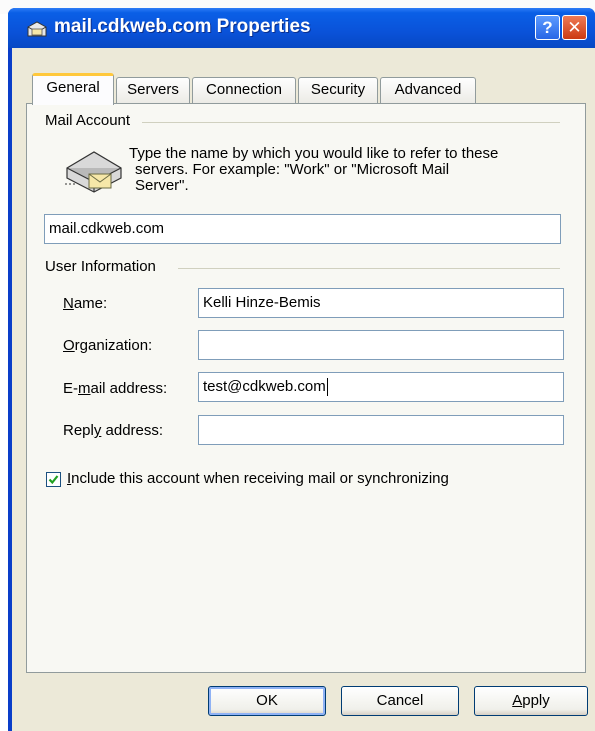 This screenshot has width=595, height=731. Describe the element at coordinates (153, 90) in the screenshot. I see `tab-servers: Servers` at that location.